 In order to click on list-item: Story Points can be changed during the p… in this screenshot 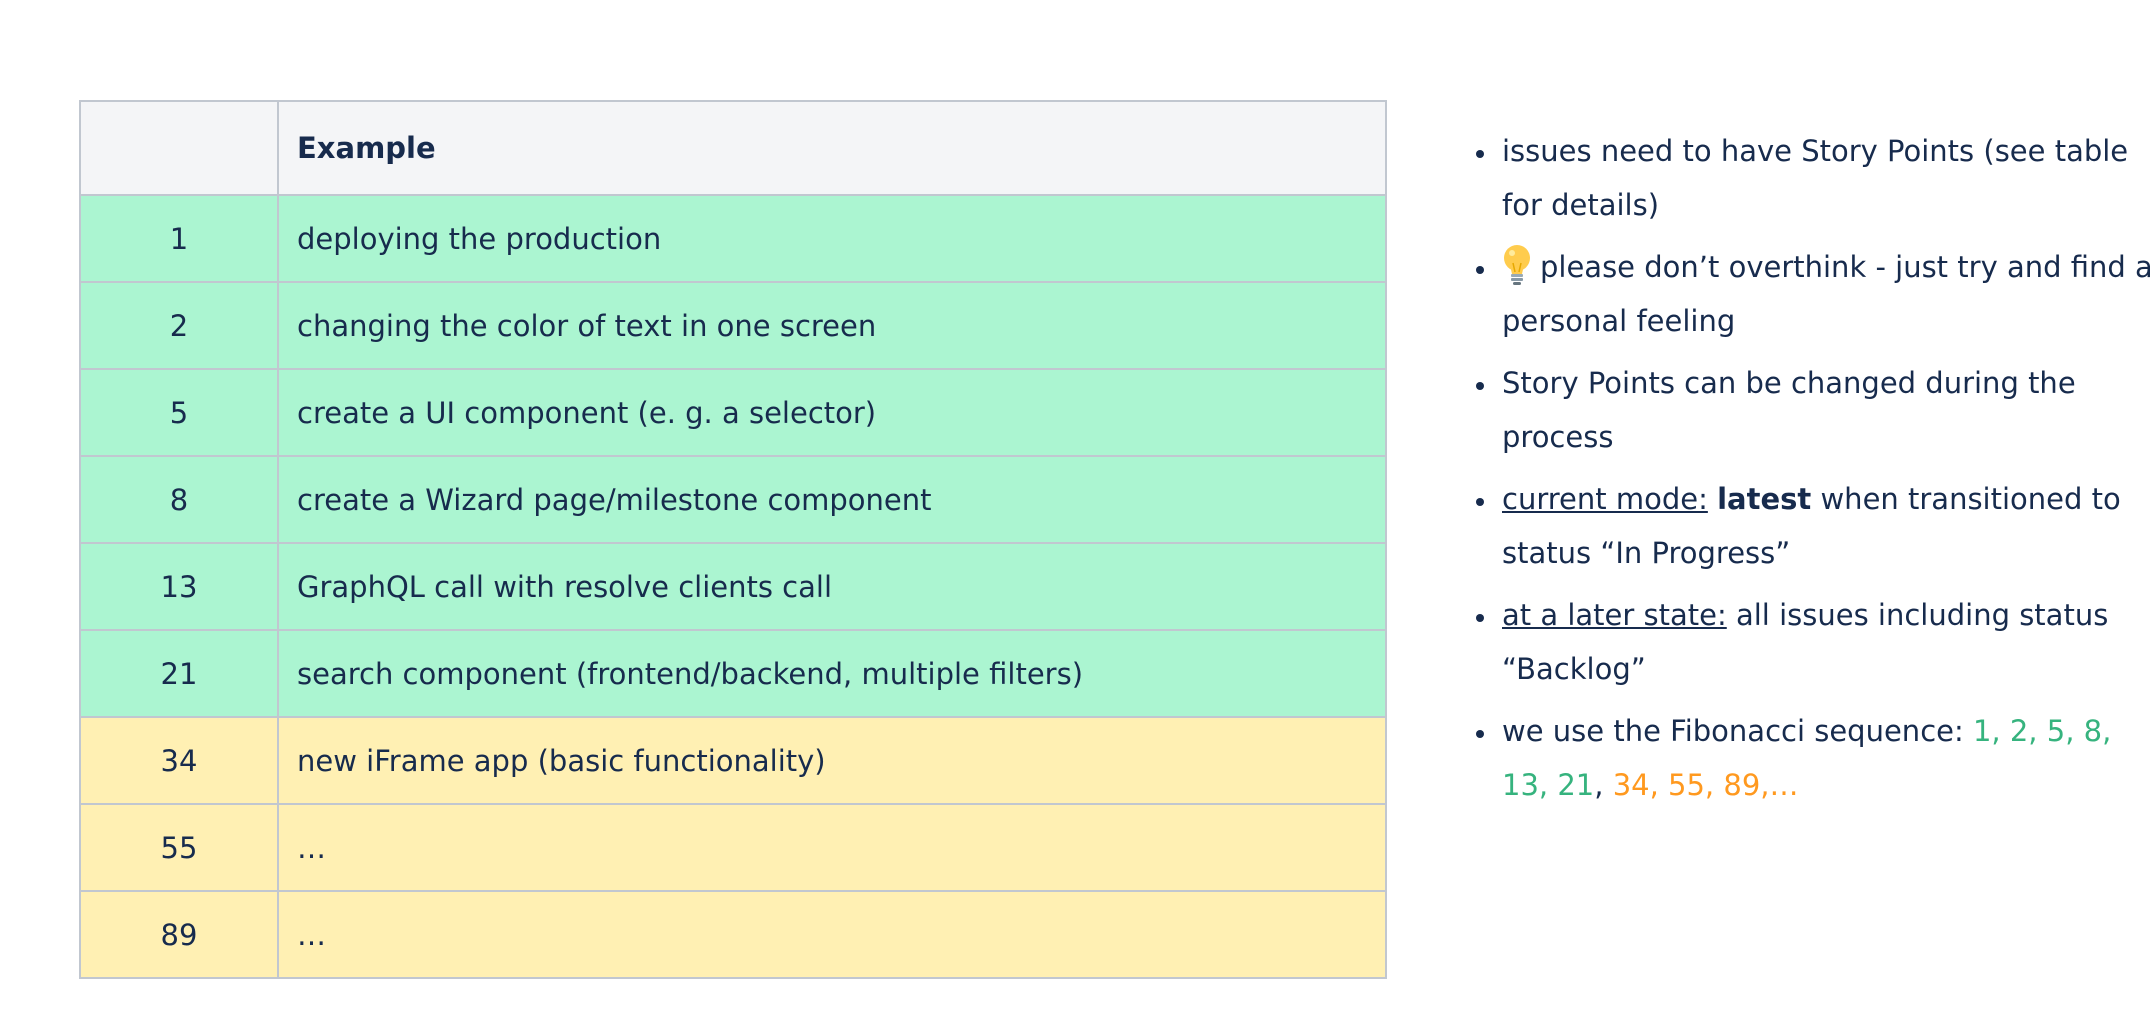, I will do `click(1824, 410)`.